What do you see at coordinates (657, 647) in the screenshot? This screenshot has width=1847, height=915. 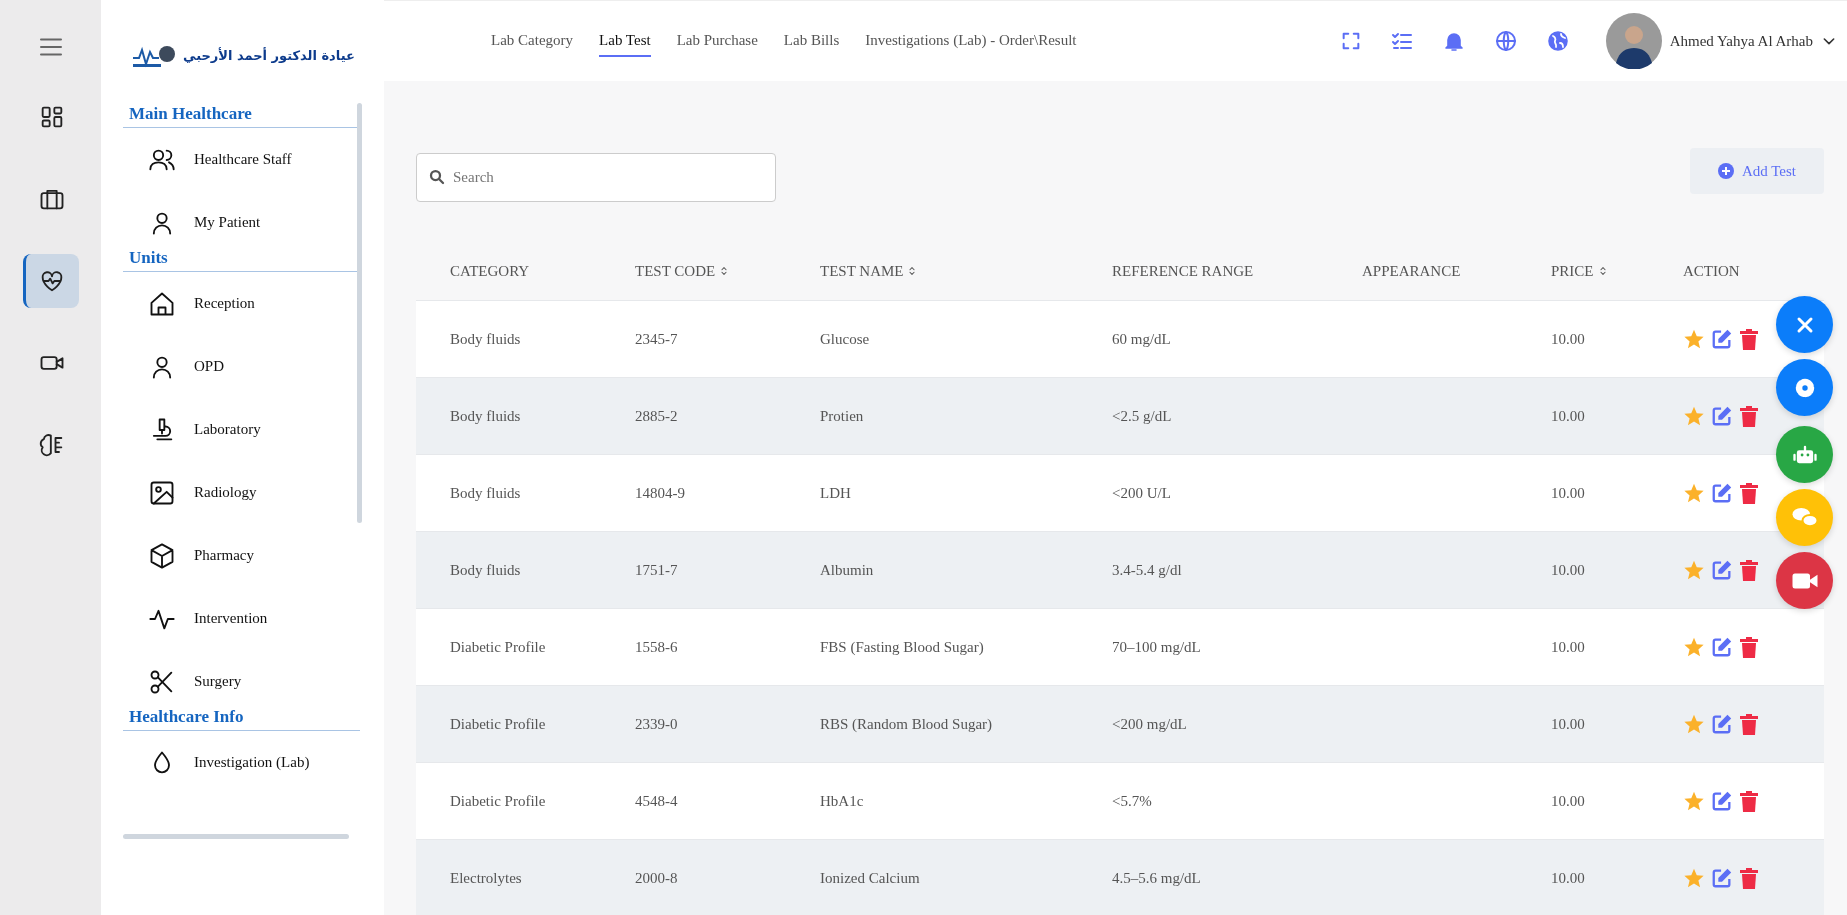 I see `table-cell-text: 1558-6` at bounding box center [657, 647].